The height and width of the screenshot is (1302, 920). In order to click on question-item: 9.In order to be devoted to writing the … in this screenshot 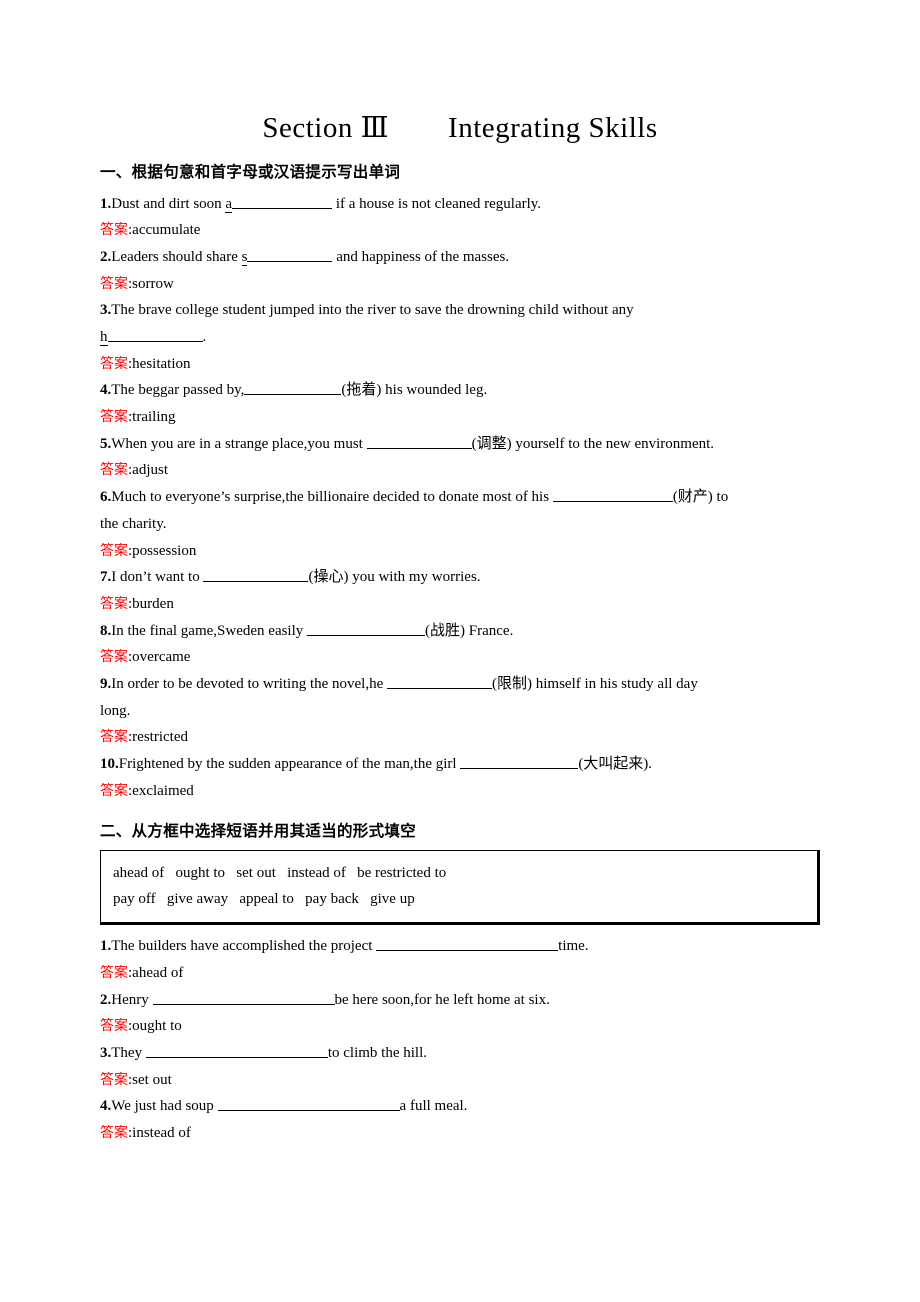, I will do `click(460, 684)`.